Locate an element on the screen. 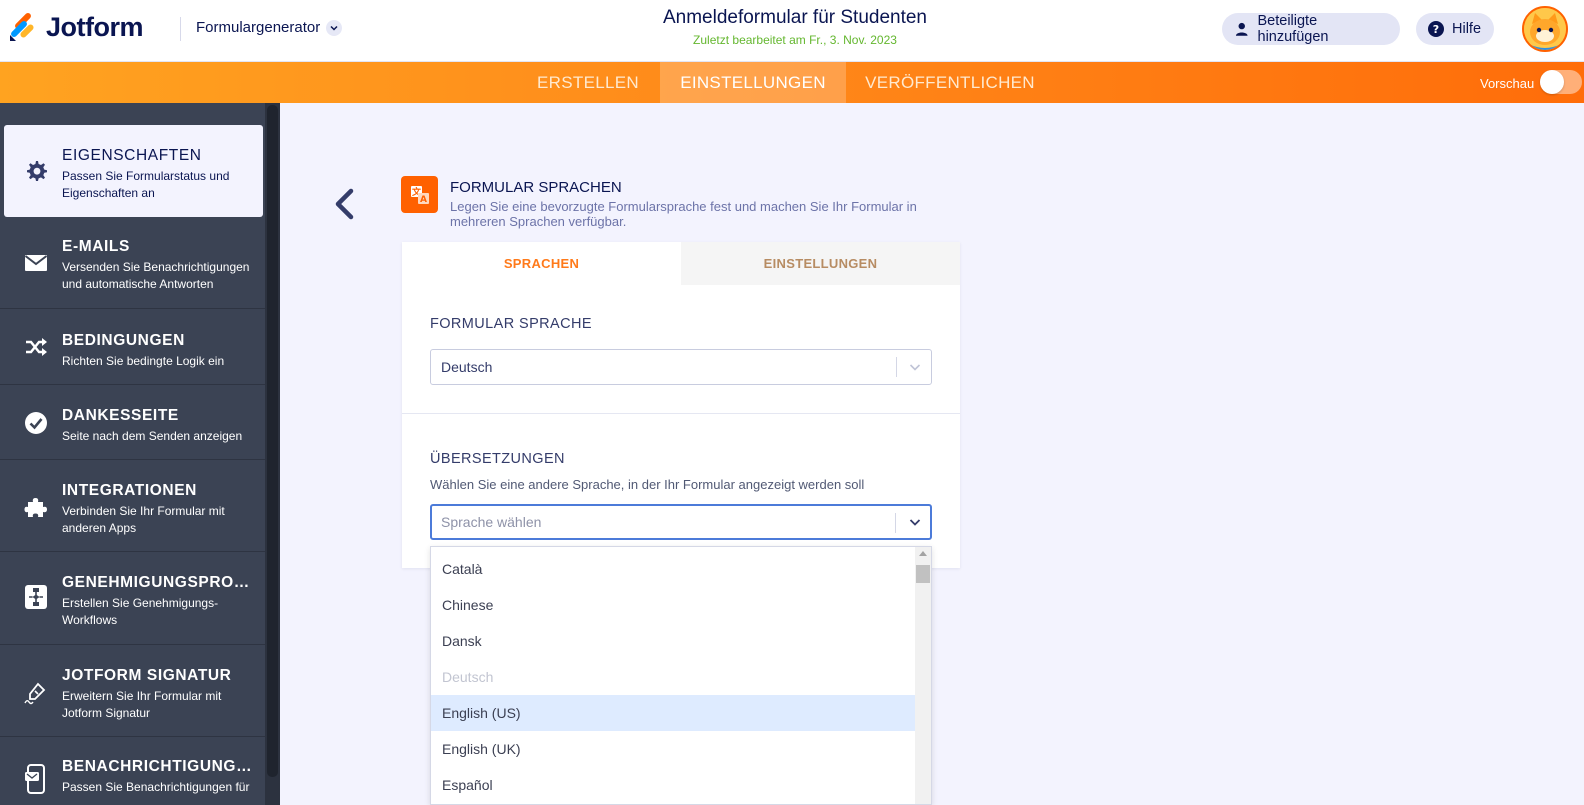 The width and height of the screenshot is (1584, 805). dropdown-option-catala: Català is located at coordinates (673, 569).